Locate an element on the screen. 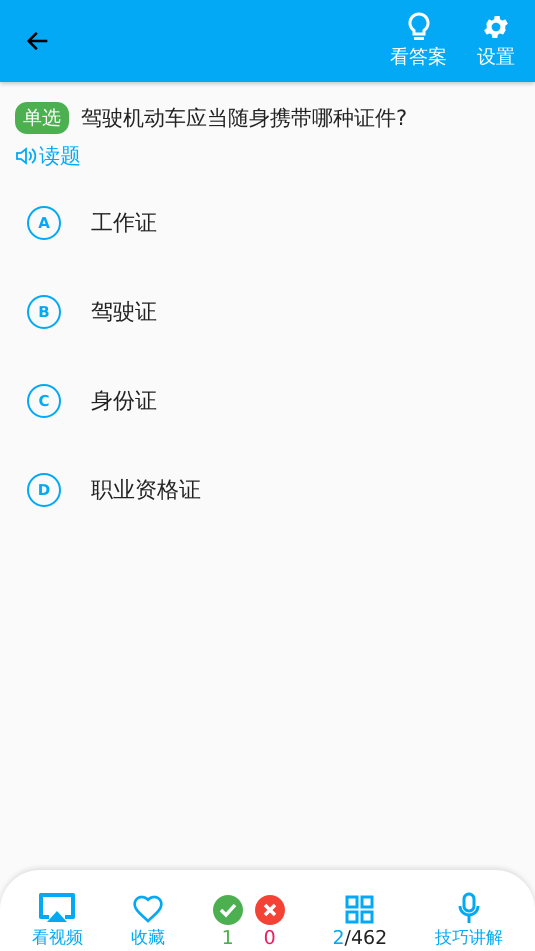 The image size is (535, 951). answer-button: 看答案 is located at coordinates (418, 41).